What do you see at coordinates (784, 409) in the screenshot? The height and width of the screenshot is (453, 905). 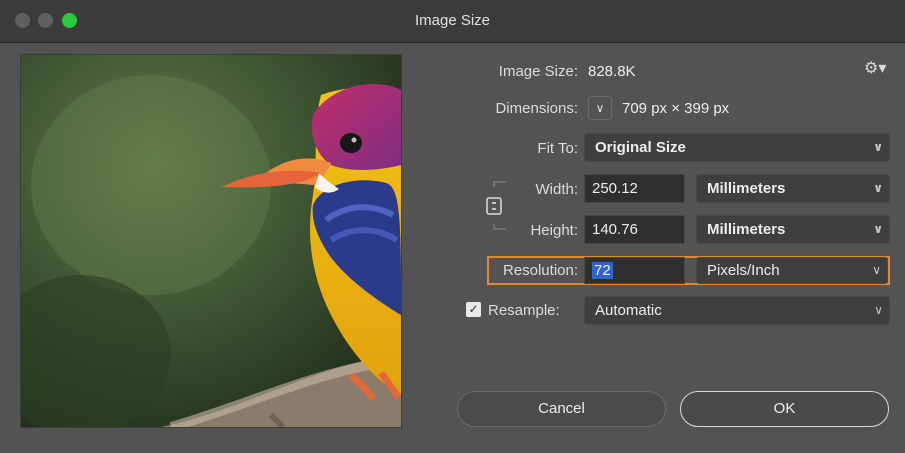 I see `ok-button: OK` at bounding box center [784, 409].